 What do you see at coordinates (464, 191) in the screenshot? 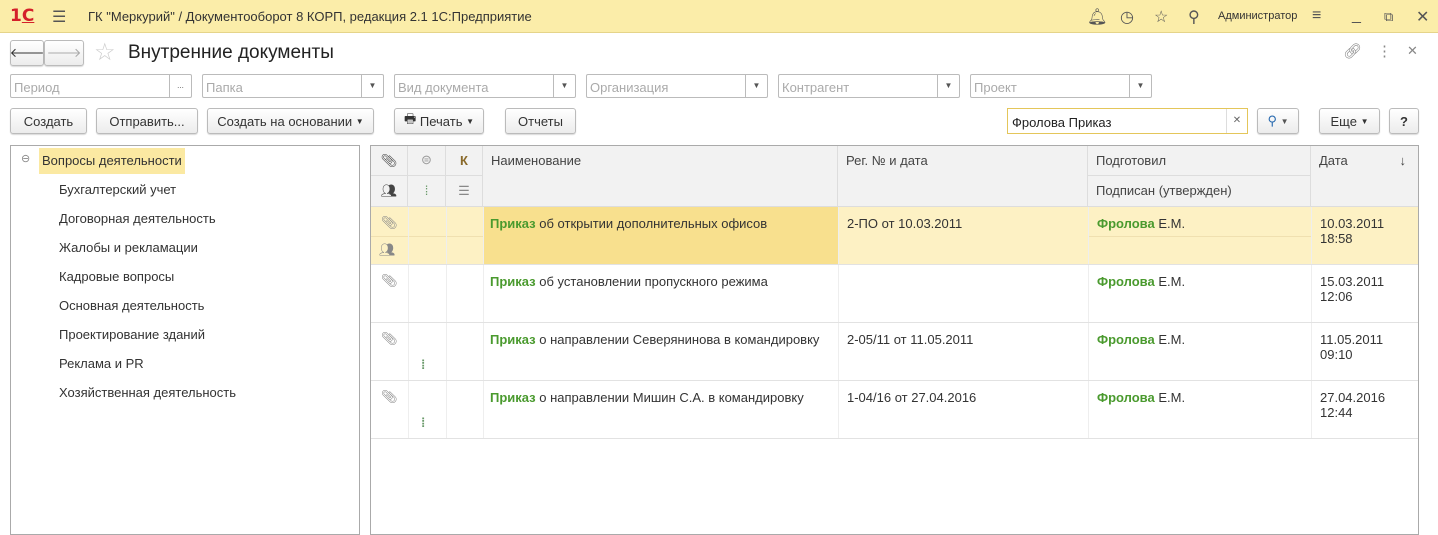
I see `list-column-icon: ☰` at bounding box center [464, 191].